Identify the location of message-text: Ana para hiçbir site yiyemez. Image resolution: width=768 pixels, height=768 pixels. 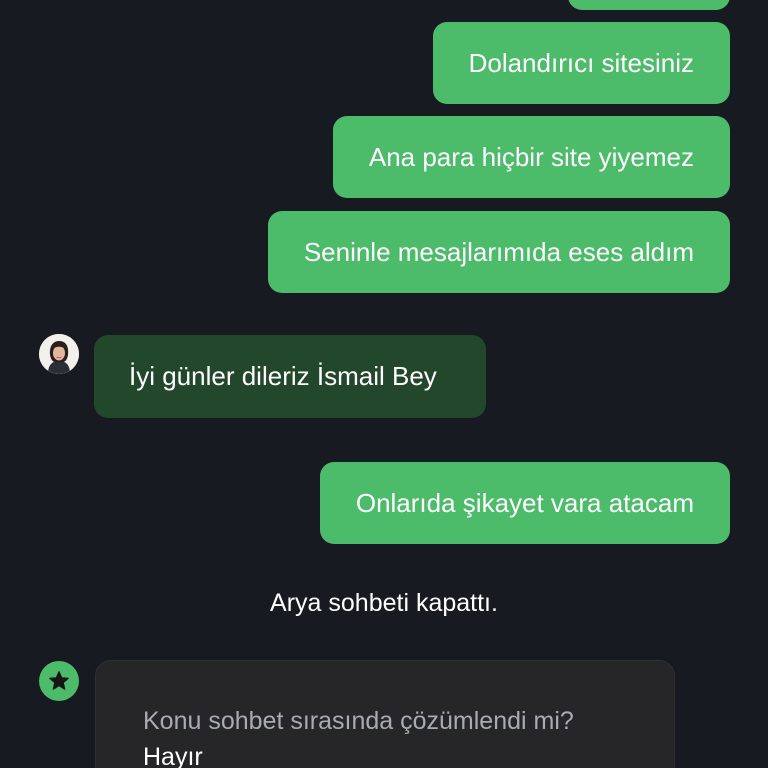
(531, 157).